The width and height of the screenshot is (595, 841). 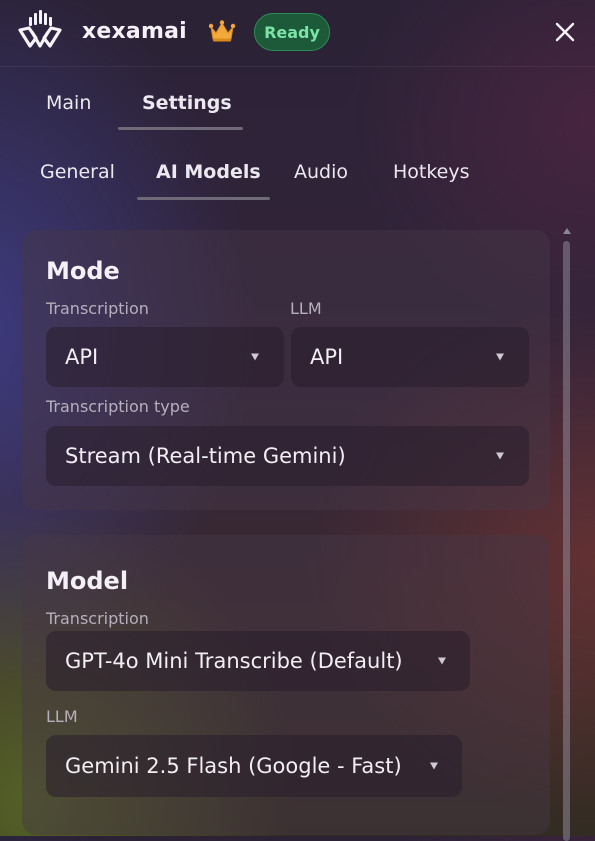 I want to click on transcription-mode-value: API, so click(x=82, y=357).